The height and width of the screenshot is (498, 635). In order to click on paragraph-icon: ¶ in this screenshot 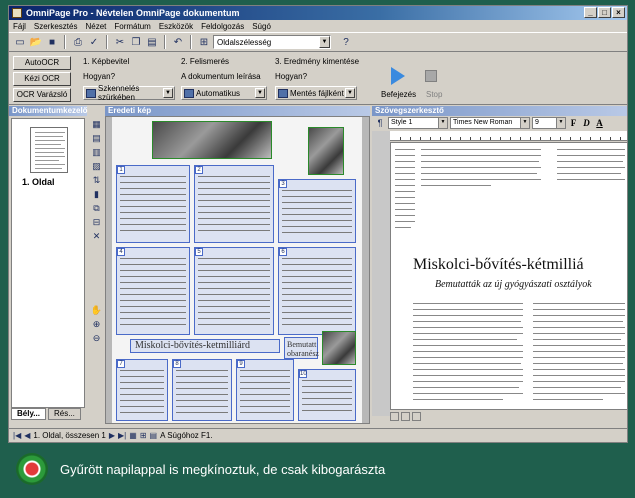, I will do `click(380, 123)`.